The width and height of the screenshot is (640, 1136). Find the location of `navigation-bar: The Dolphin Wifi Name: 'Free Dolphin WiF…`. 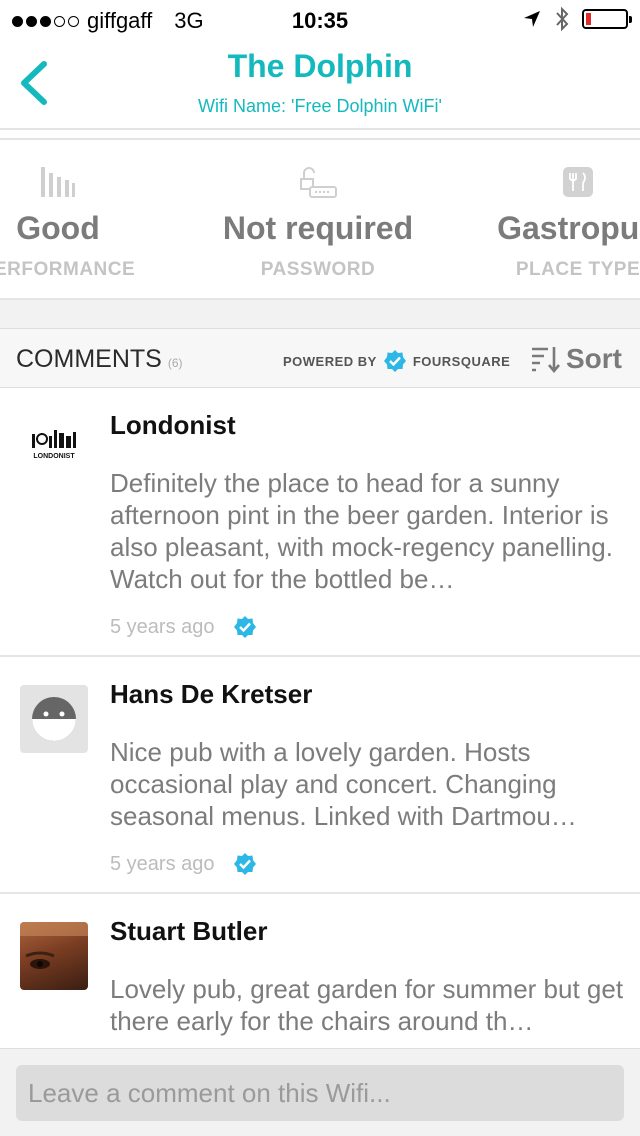

navigation-bar: The Dolphin Wifi Name: 'Free Dolphin WiF… is located at coordinates (320, 85).